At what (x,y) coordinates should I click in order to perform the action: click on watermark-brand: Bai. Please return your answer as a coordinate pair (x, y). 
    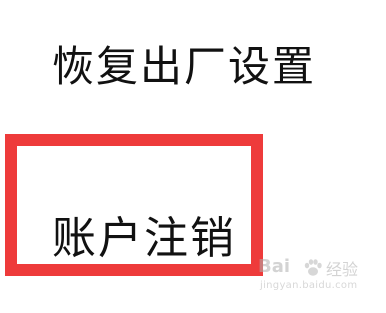
    Looking at the image, I should click on (274, 266).